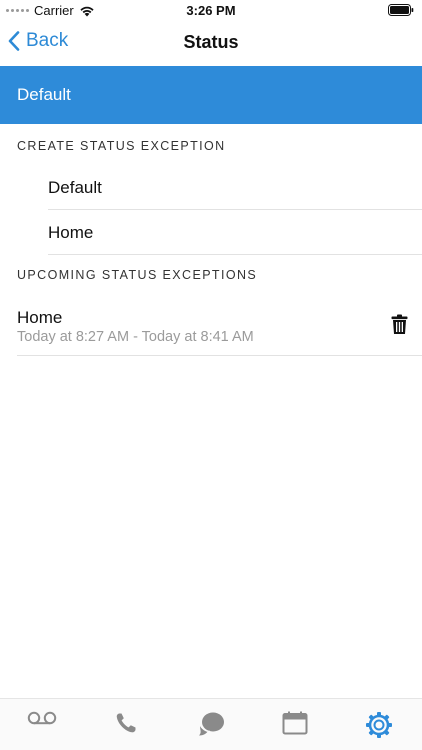 This screenshot has height=750, width=422. I want to click on create-exception-header: CREATE STATUS EXCEPTION, so click(121, 146).